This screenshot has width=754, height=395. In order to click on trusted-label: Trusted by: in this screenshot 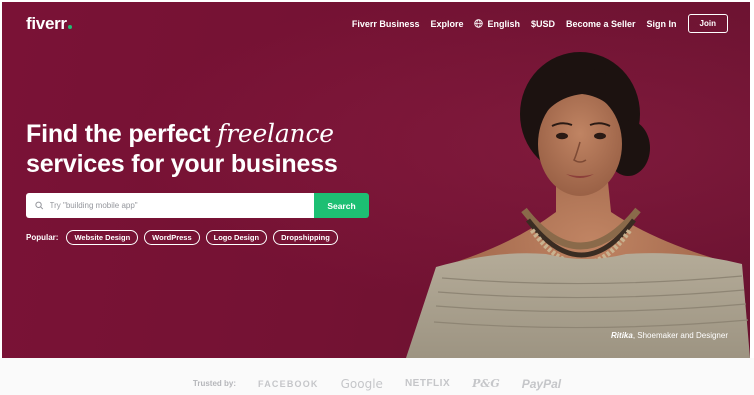, I will do `click(214, 383)`.